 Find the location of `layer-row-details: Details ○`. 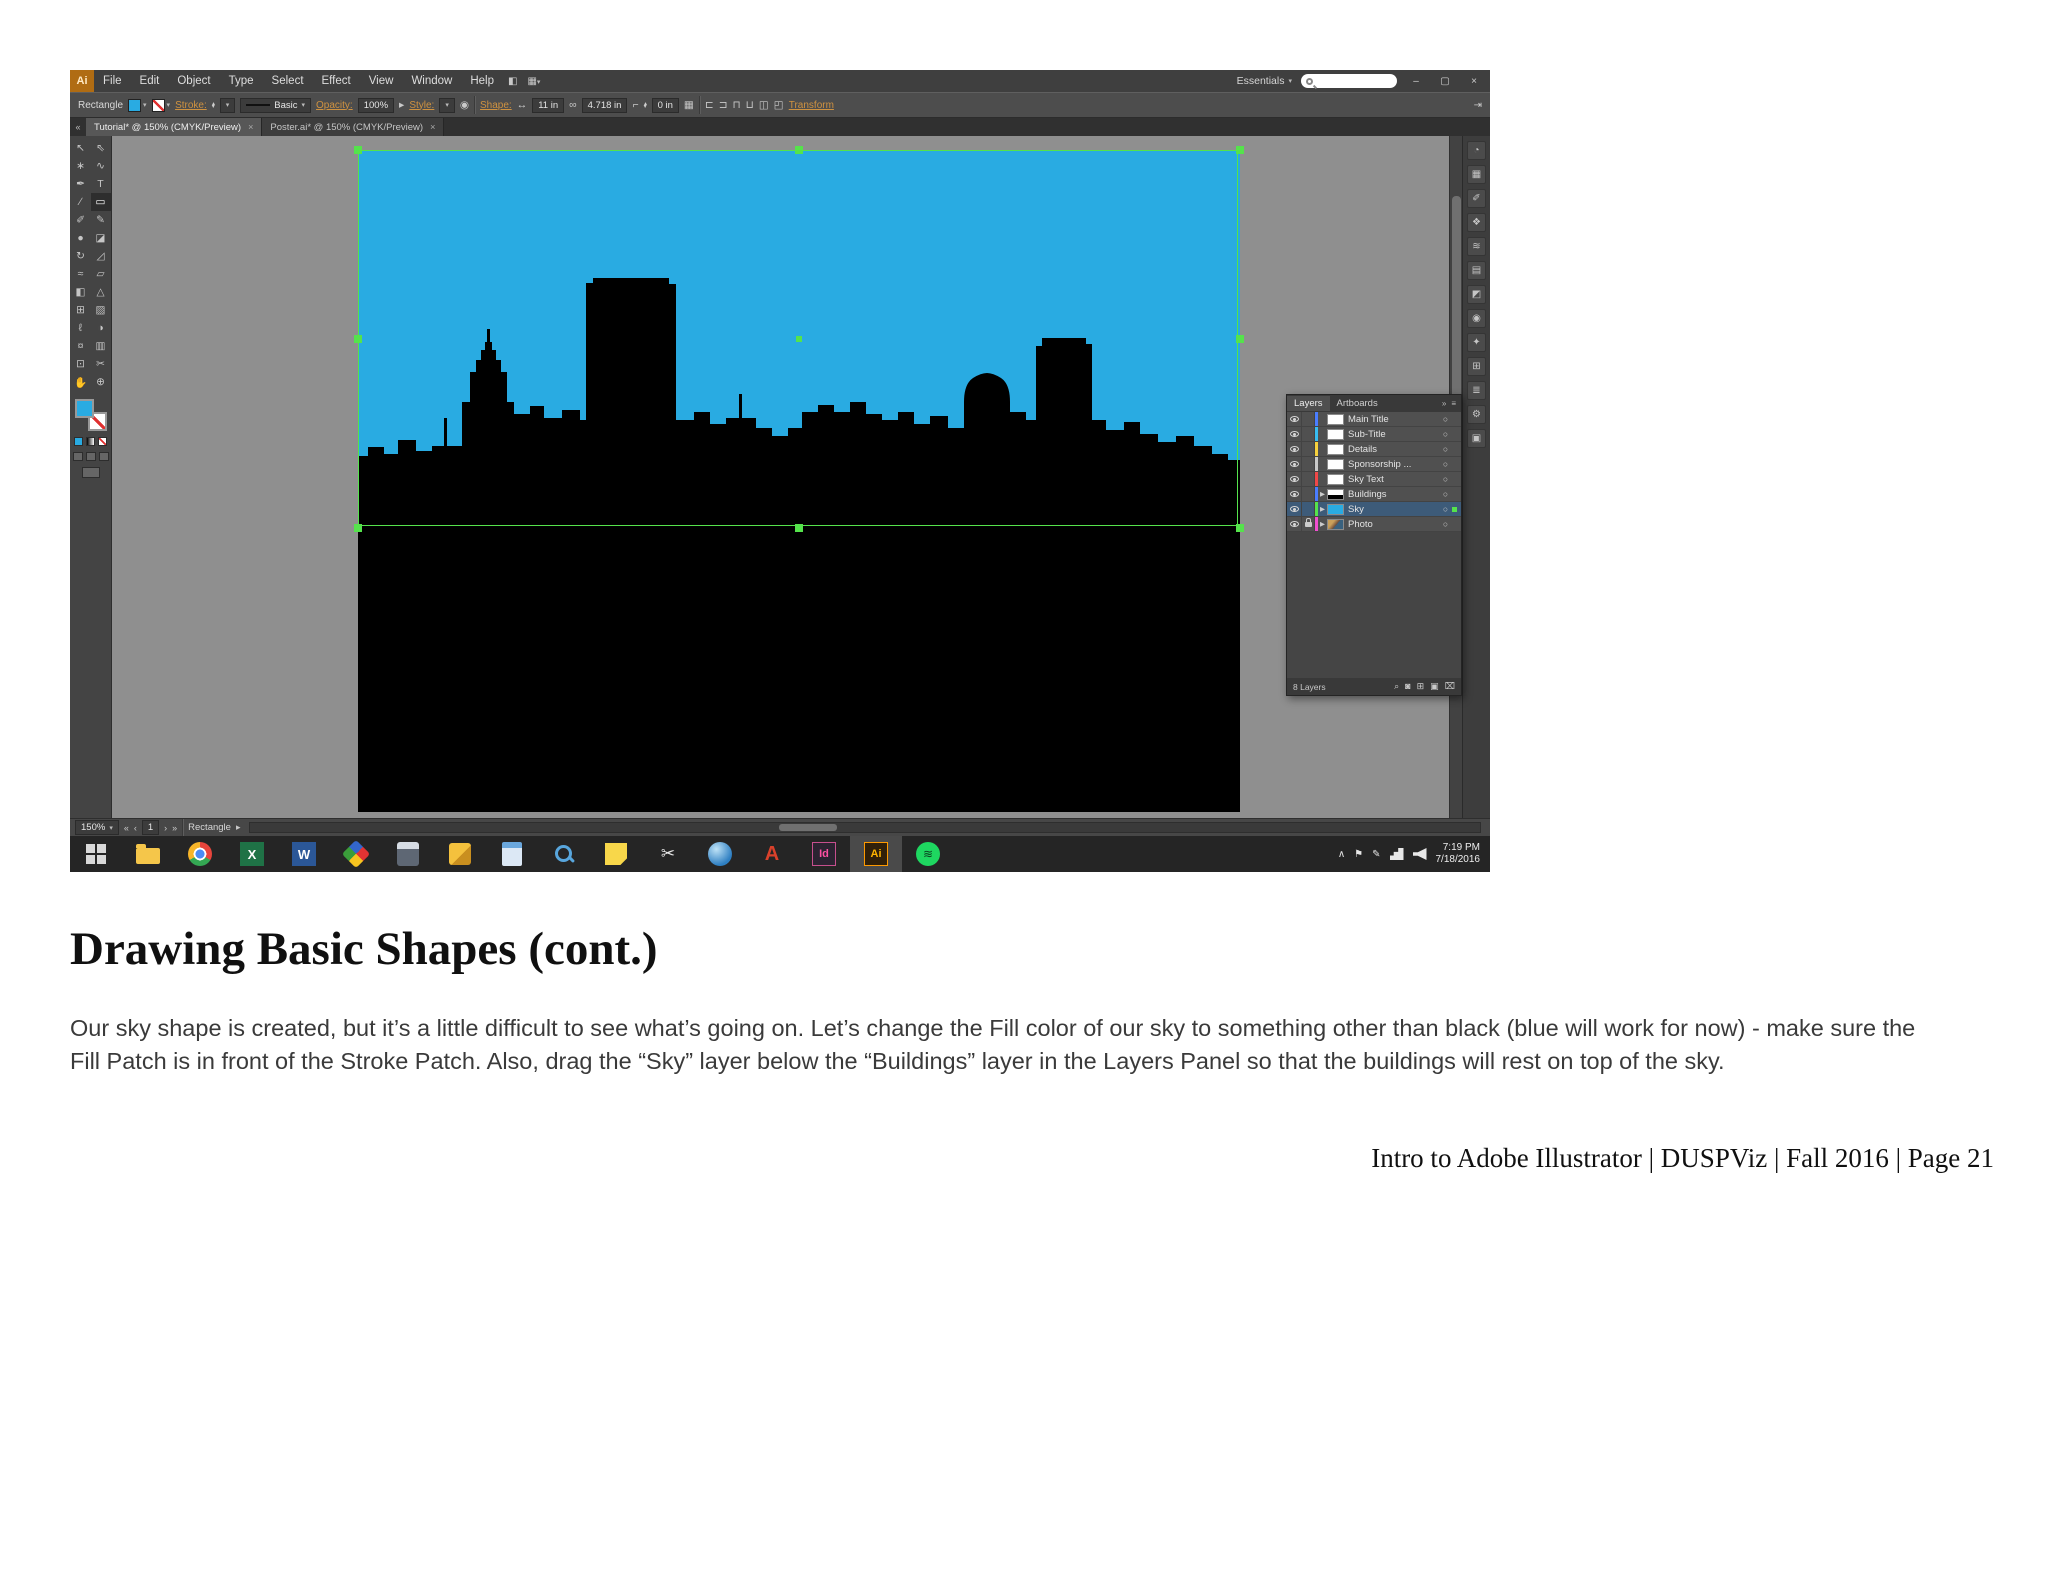

layer-row-details: Details ○ is located at coordinates (1374, 449).